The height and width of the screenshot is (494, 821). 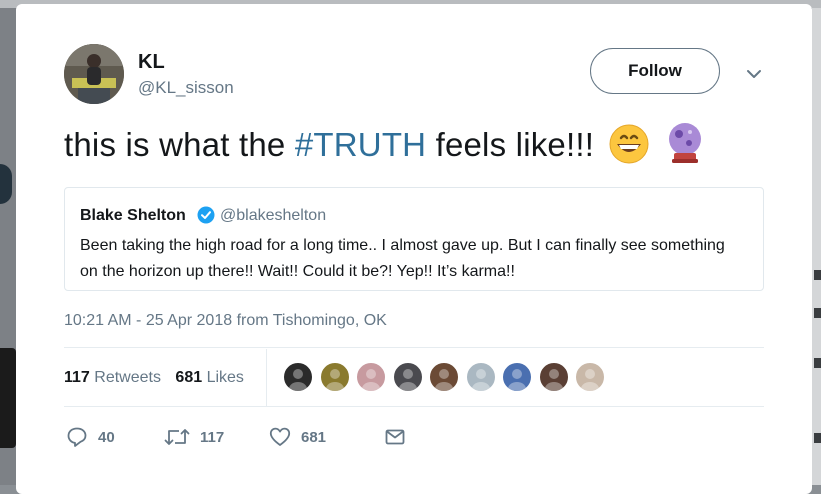 What do you see at coordinates (480, 380) in the screenshot?
I see `liker-avatar-default-icon` at bounding box center [480, 380].